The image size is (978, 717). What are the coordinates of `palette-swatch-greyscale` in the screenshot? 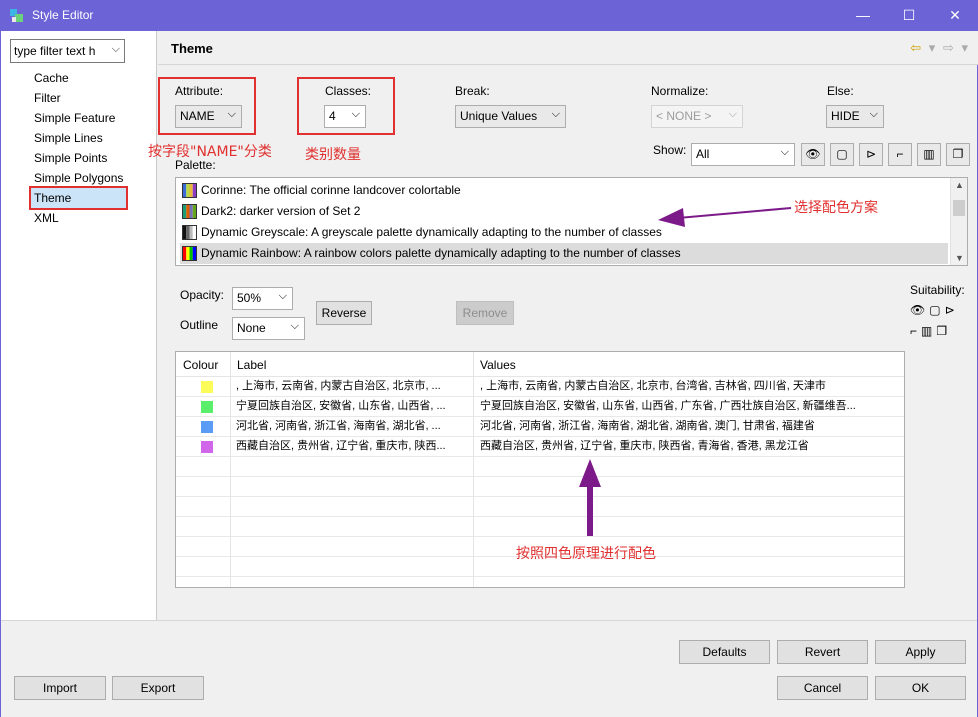 It's located at (189, 232).